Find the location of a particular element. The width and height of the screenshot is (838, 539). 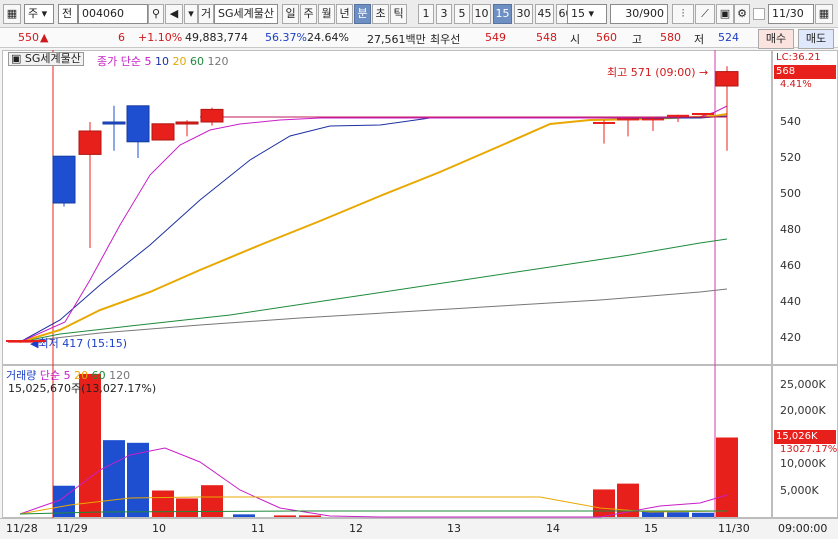

price-tick: 500 is located at coordinates (790, 193).